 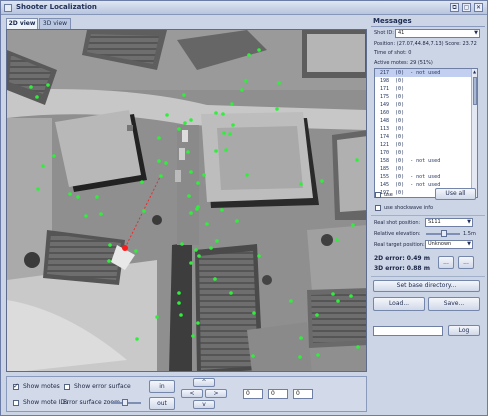 I want to click on scroll-thumb, so click(x=475, y=91).